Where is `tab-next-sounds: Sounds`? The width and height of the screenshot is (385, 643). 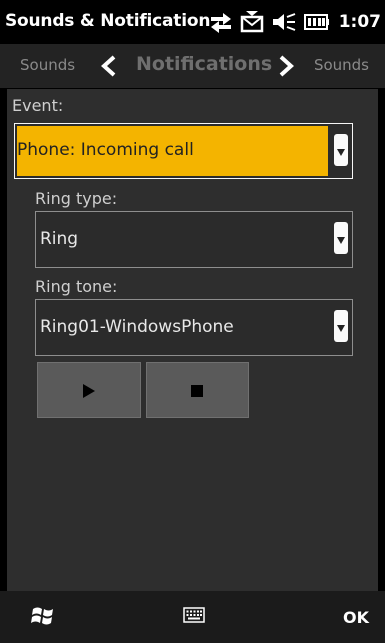
tab-next-sounds: Sounds is located at coordinates (341, 65).